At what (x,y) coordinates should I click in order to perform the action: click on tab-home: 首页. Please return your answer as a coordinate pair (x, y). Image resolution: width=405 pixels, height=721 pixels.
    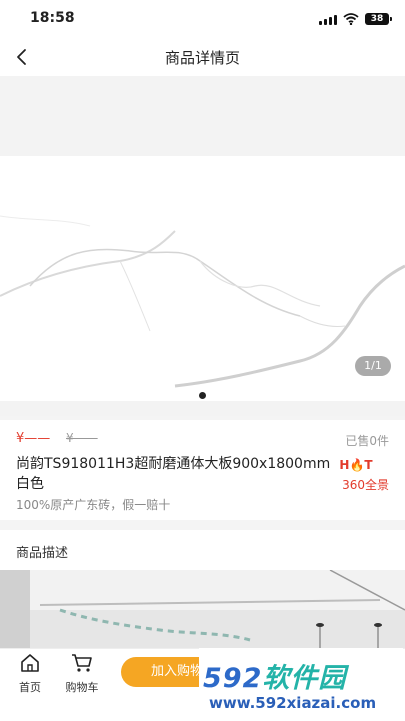
    Looking at the image, I should click on (30, 674).